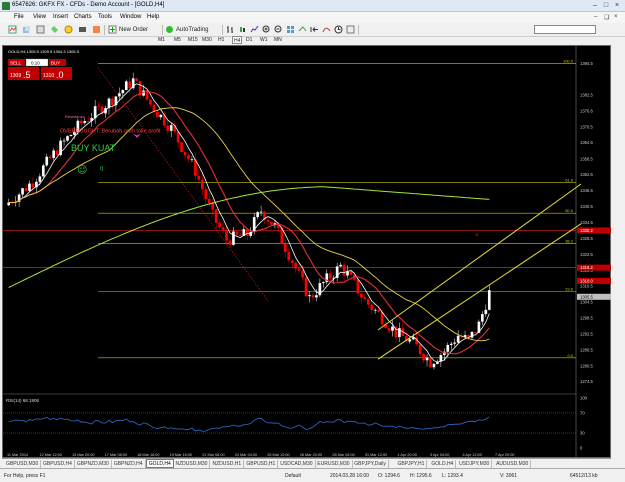 The width and height of the screenshot is (625, 482). I want to click on search-input, so click(565, 29).